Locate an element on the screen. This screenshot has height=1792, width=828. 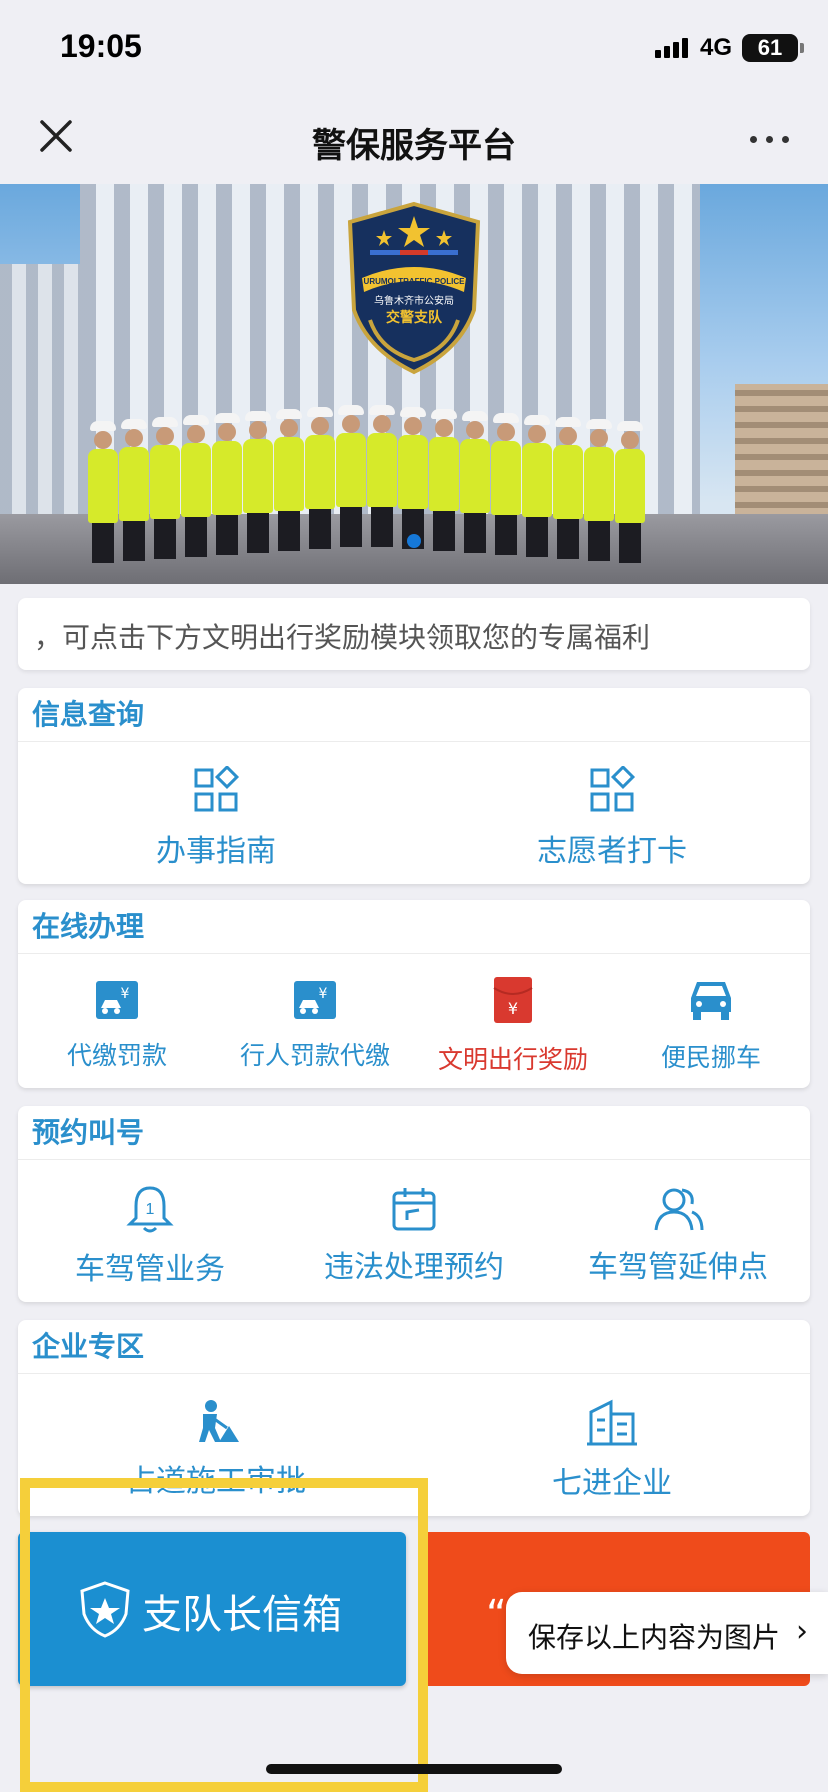
network-type: 4G is located at coordinates (716, 47).